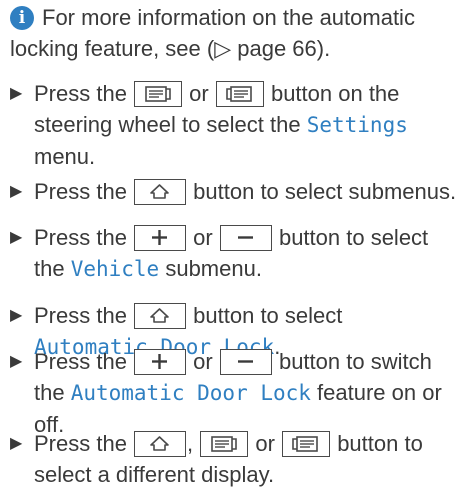  What do you see at coordinates (210, 268) in the screenshot?
I see `step-text: submenu.` at bounding box center [210, 268].